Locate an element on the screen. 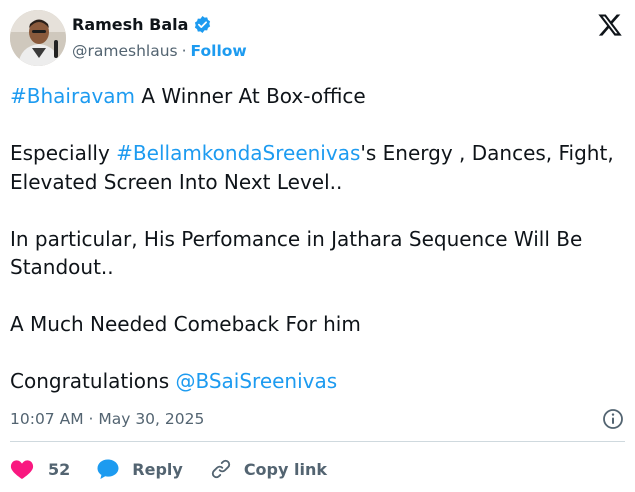  name-row: Ramesh Bala is located at coordinates (159, 24).